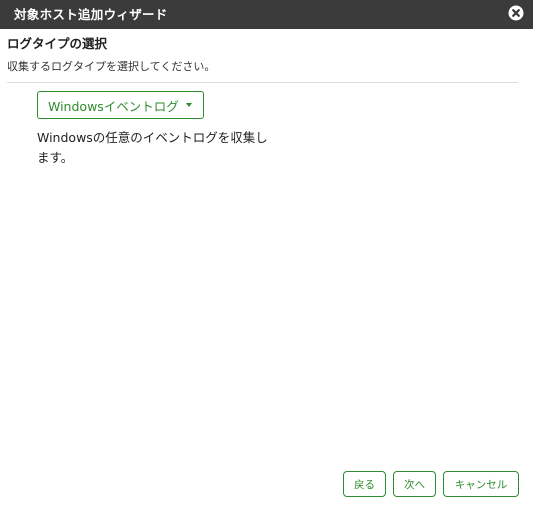  What do you see at coordinates (414, 484) in the screenshot?
I see `next-button: 次へ` at bounding box center [414, 484].